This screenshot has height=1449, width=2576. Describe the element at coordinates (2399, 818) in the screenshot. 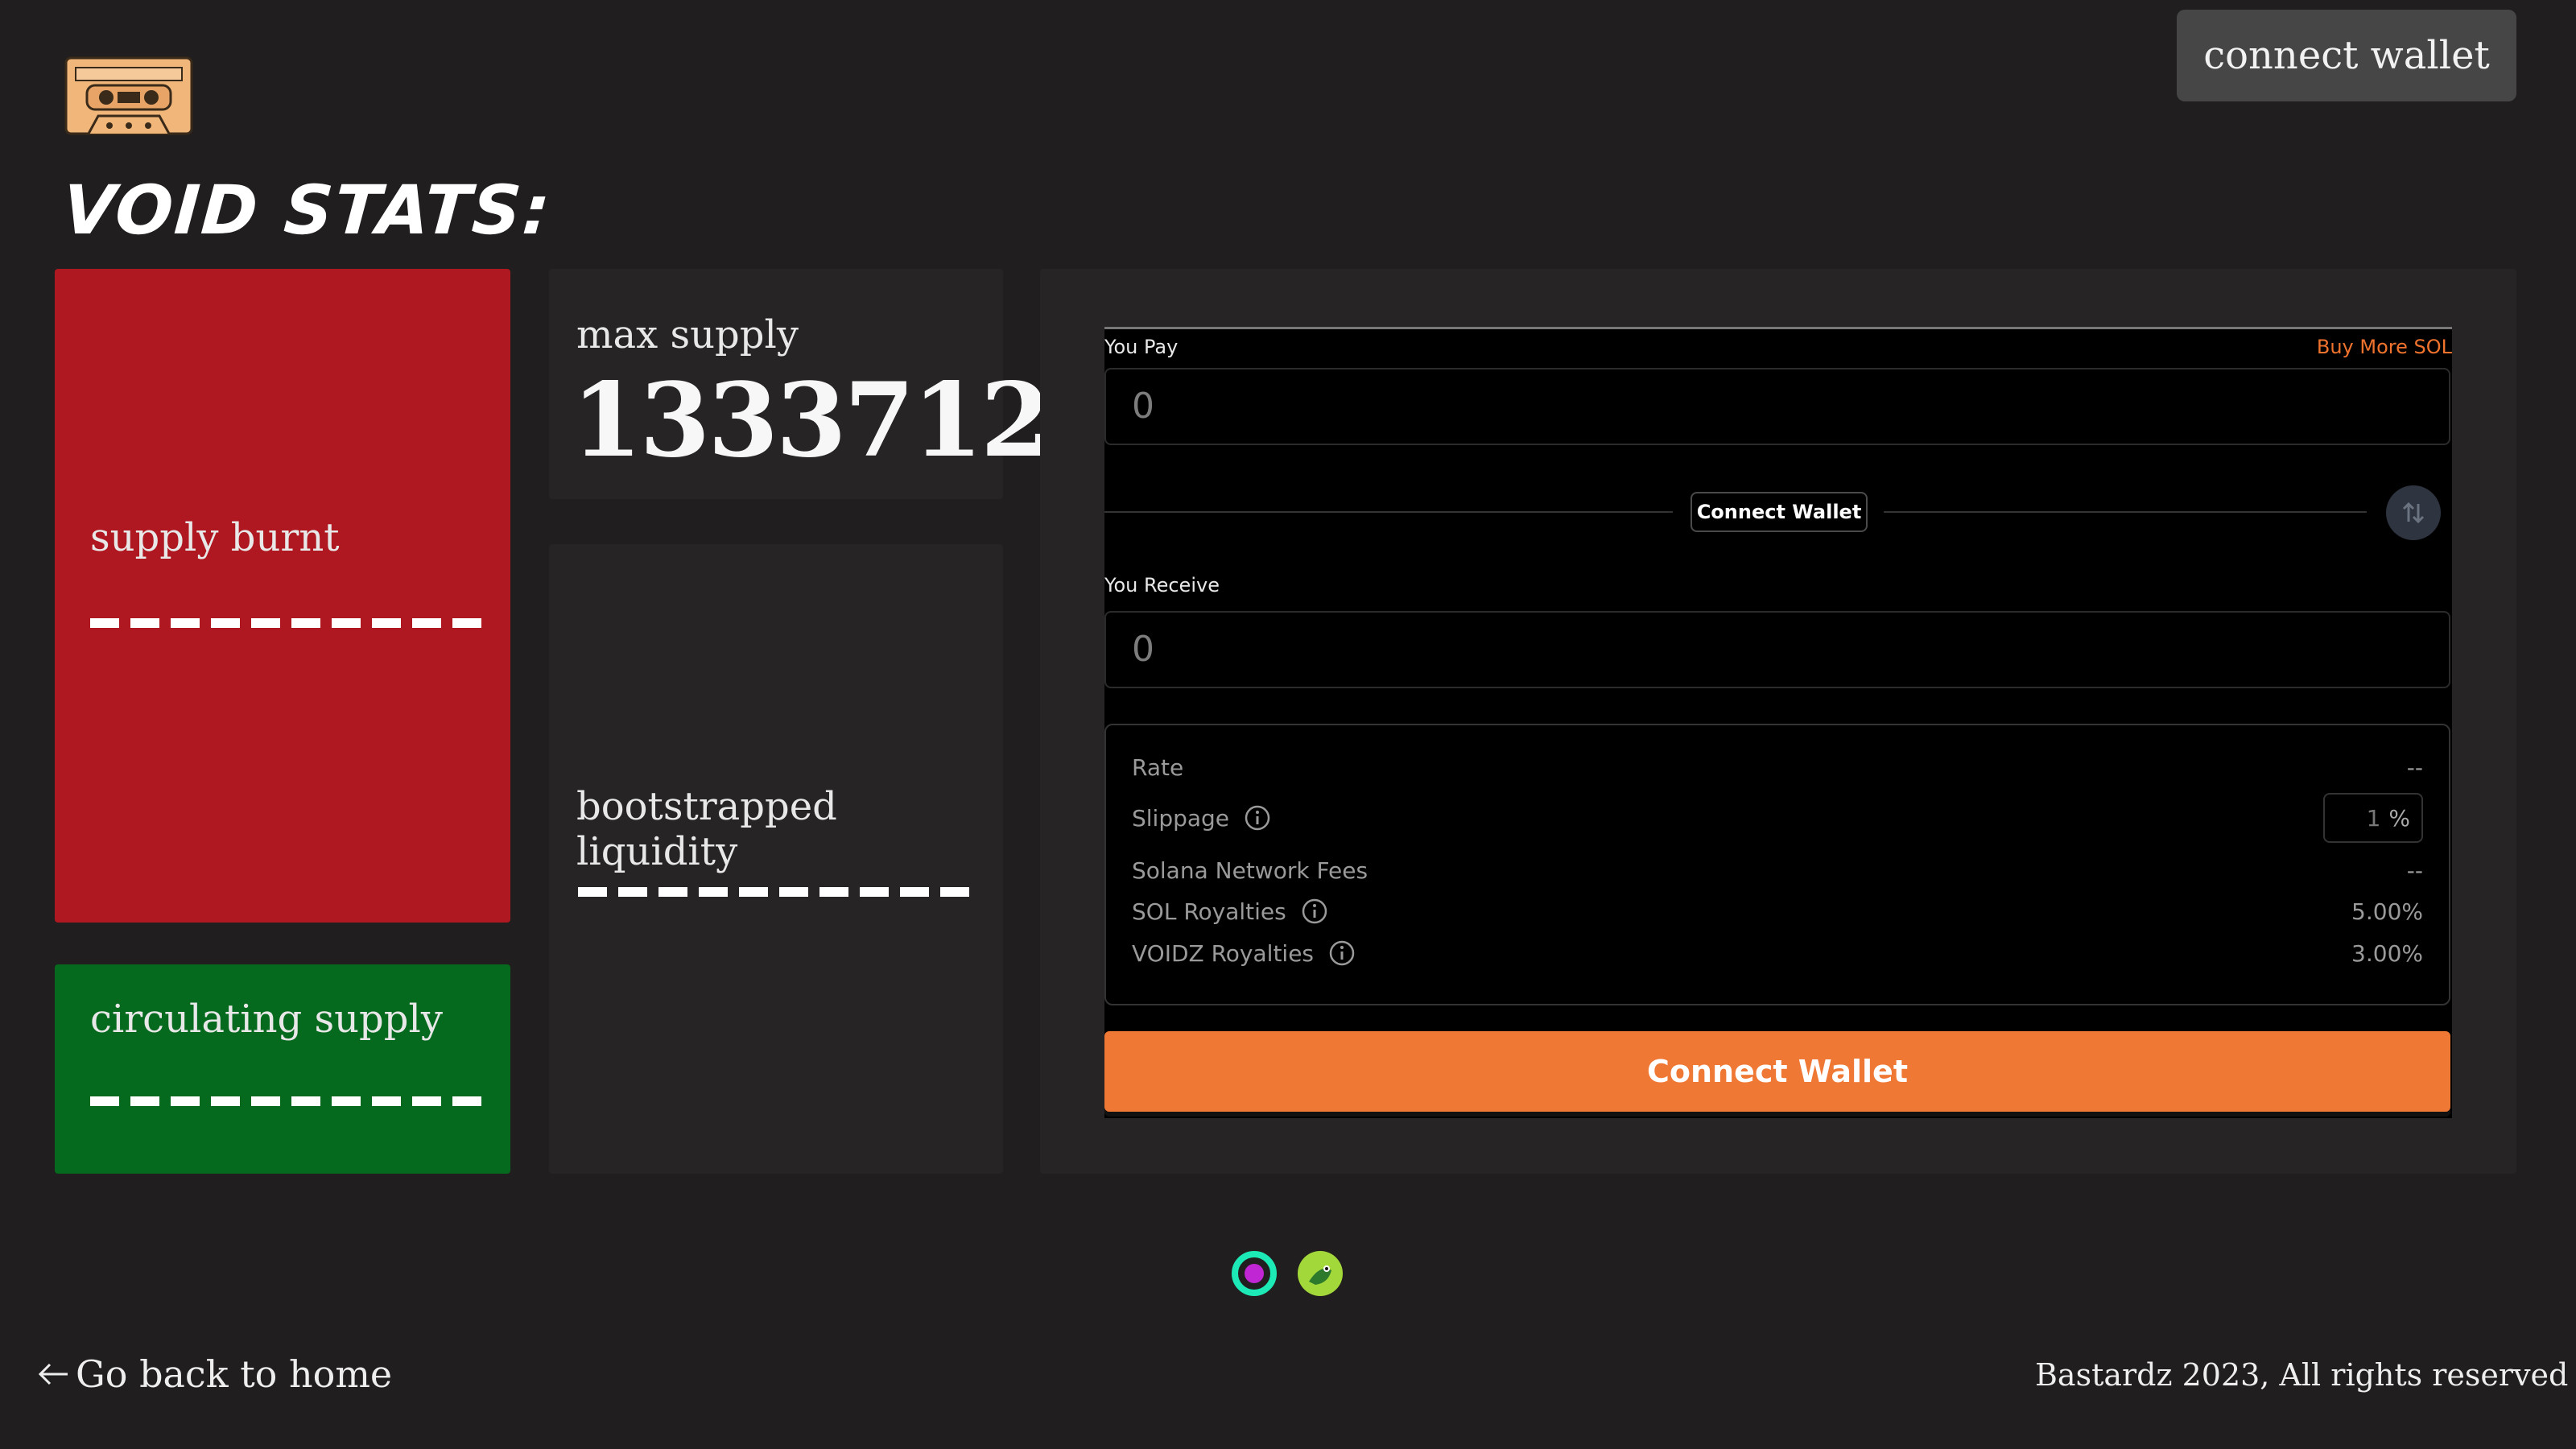

I see `slippage-unit: %` at that location.